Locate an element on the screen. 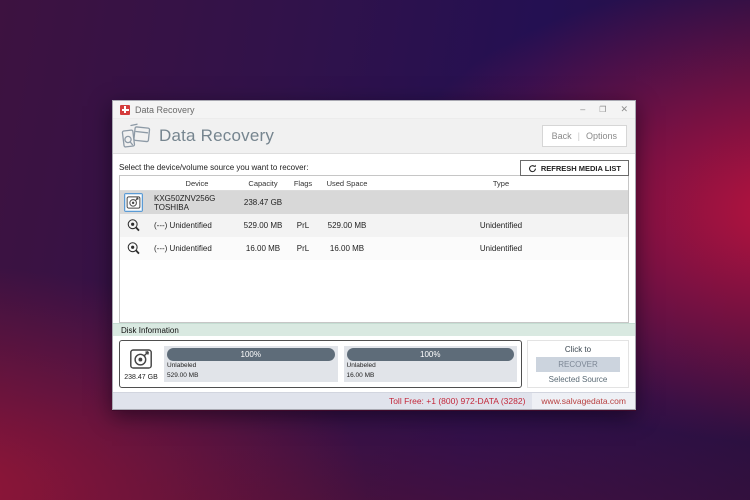 The height and width of the screenshot is (500, 750). header-used-space: Used Space is located at coordinates (347, 183).